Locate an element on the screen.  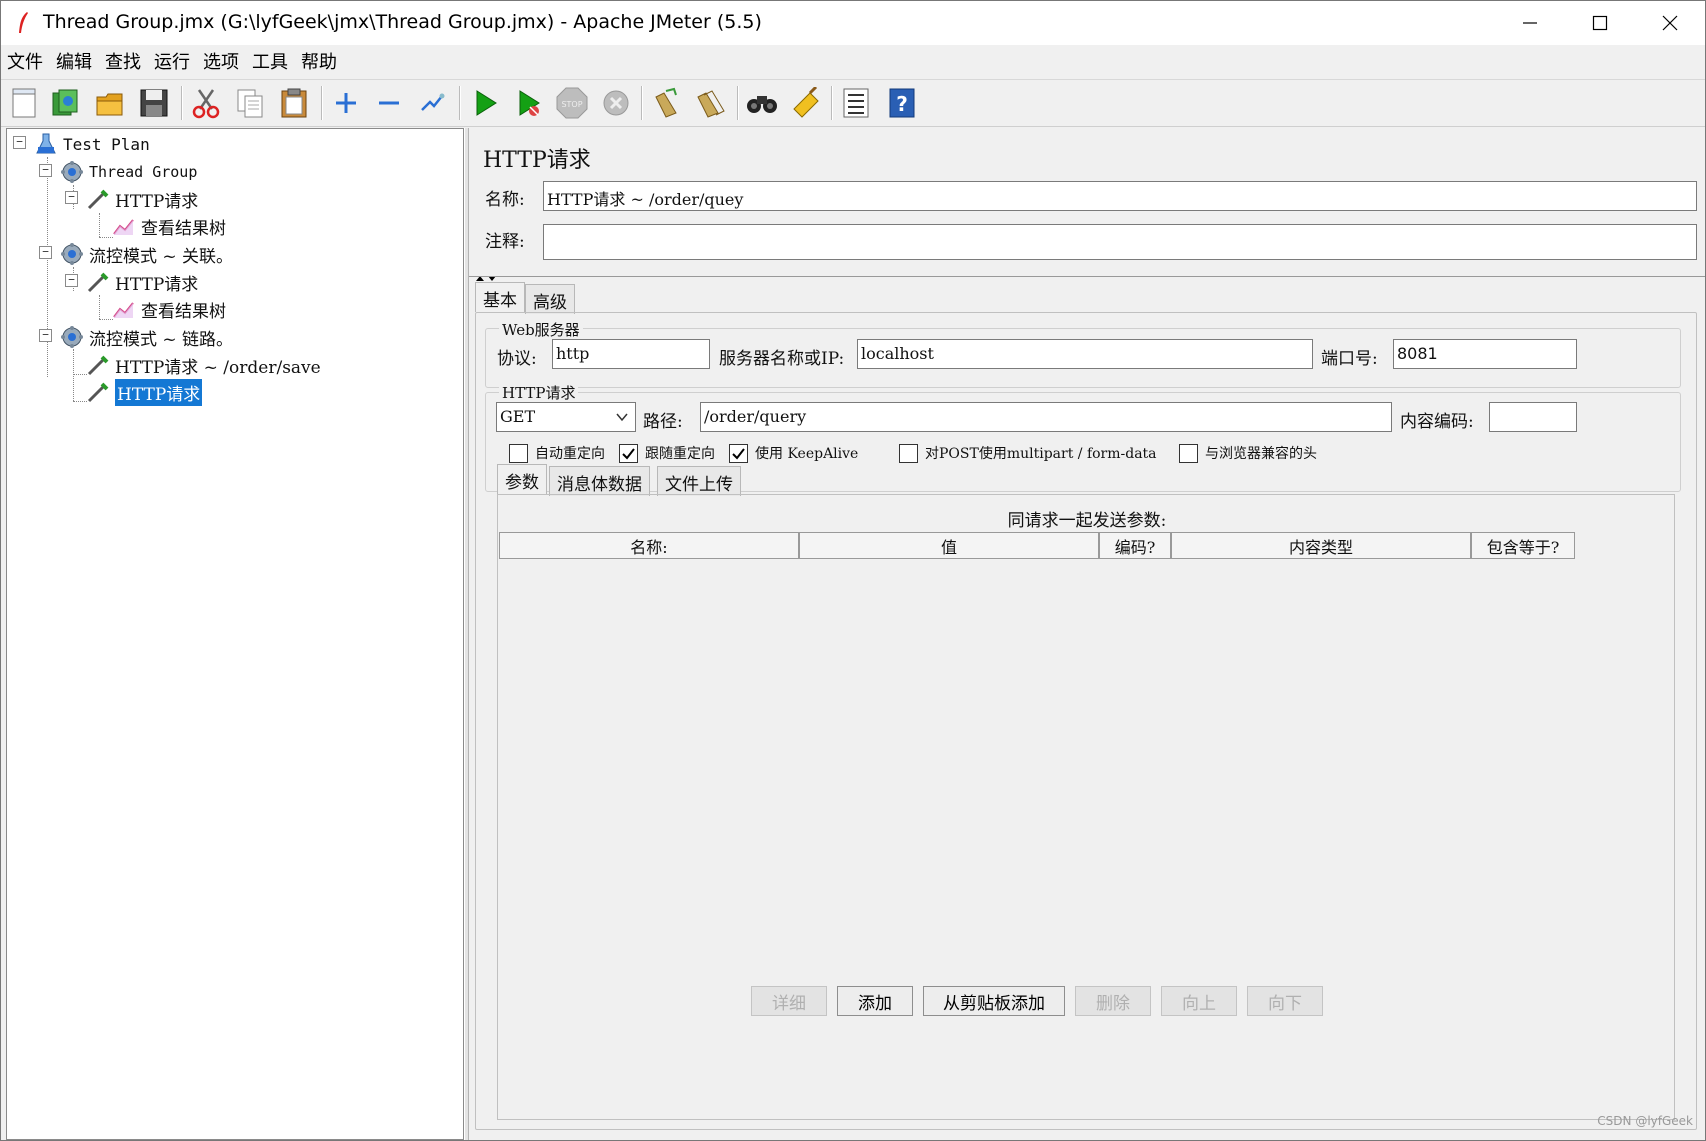
menu-file: 文件 is located at coordinates (25, 61).